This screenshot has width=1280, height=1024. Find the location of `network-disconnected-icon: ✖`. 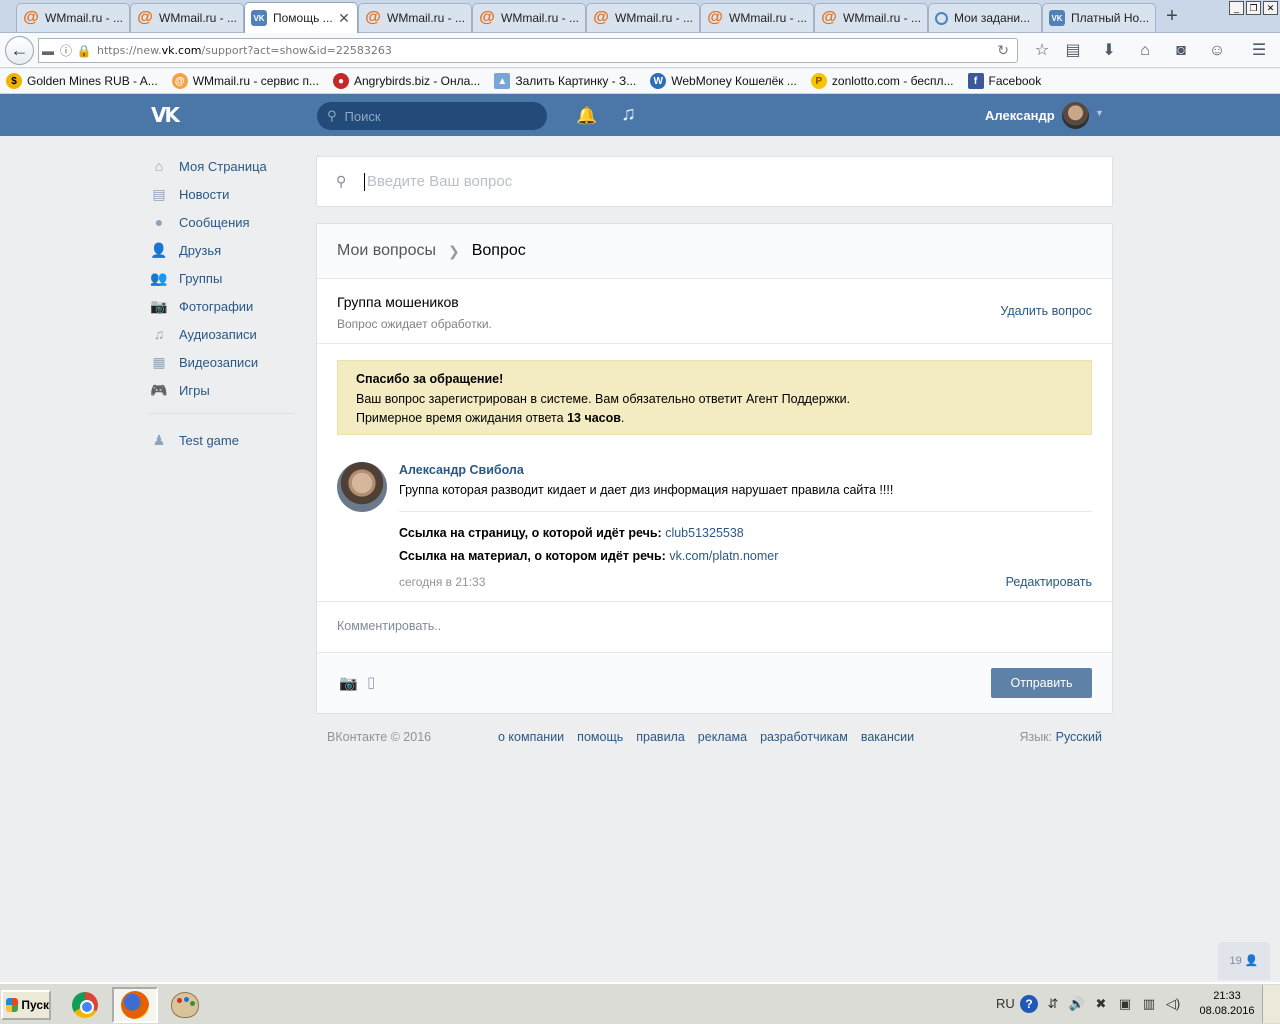

network-disconnected-icon: ✖ is located at coordinates (1101, 1004).